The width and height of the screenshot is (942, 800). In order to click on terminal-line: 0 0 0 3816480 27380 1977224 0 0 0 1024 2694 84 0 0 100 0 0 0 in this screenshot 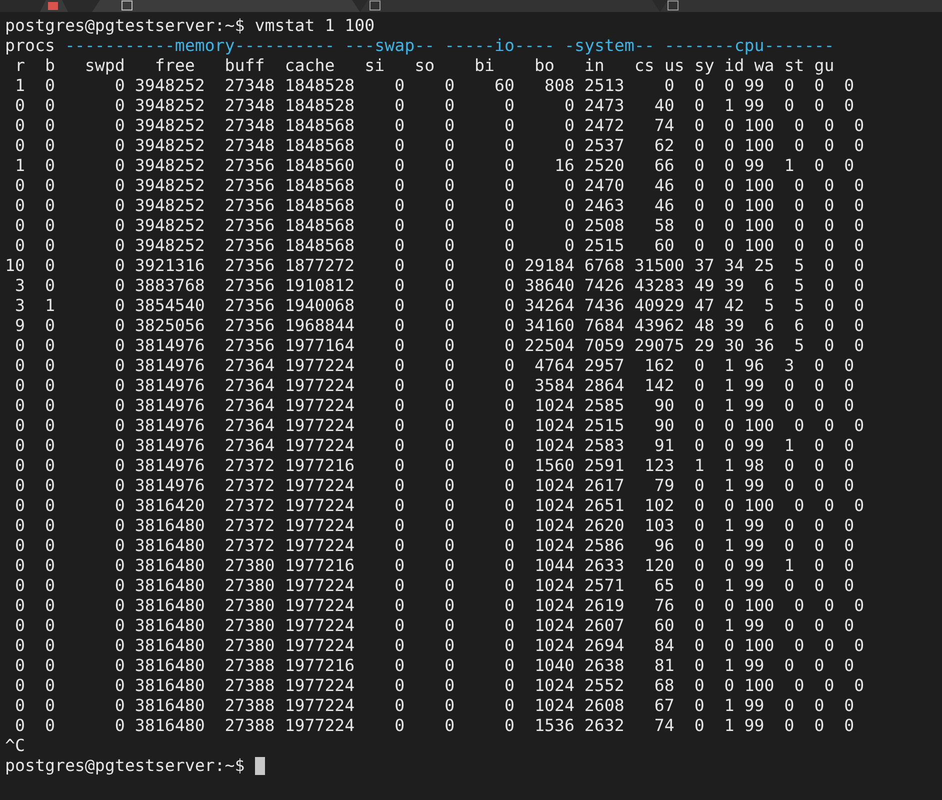, I will do `click(439, 646)`.